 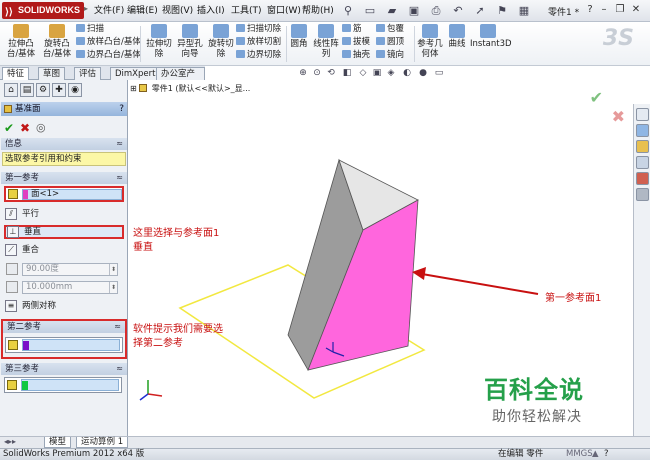 What do you see at coordinates (64, 306) in the screenshot?
I see `option-mid-plane: ≡ 两侧对称` at bounding box center [64, 306].